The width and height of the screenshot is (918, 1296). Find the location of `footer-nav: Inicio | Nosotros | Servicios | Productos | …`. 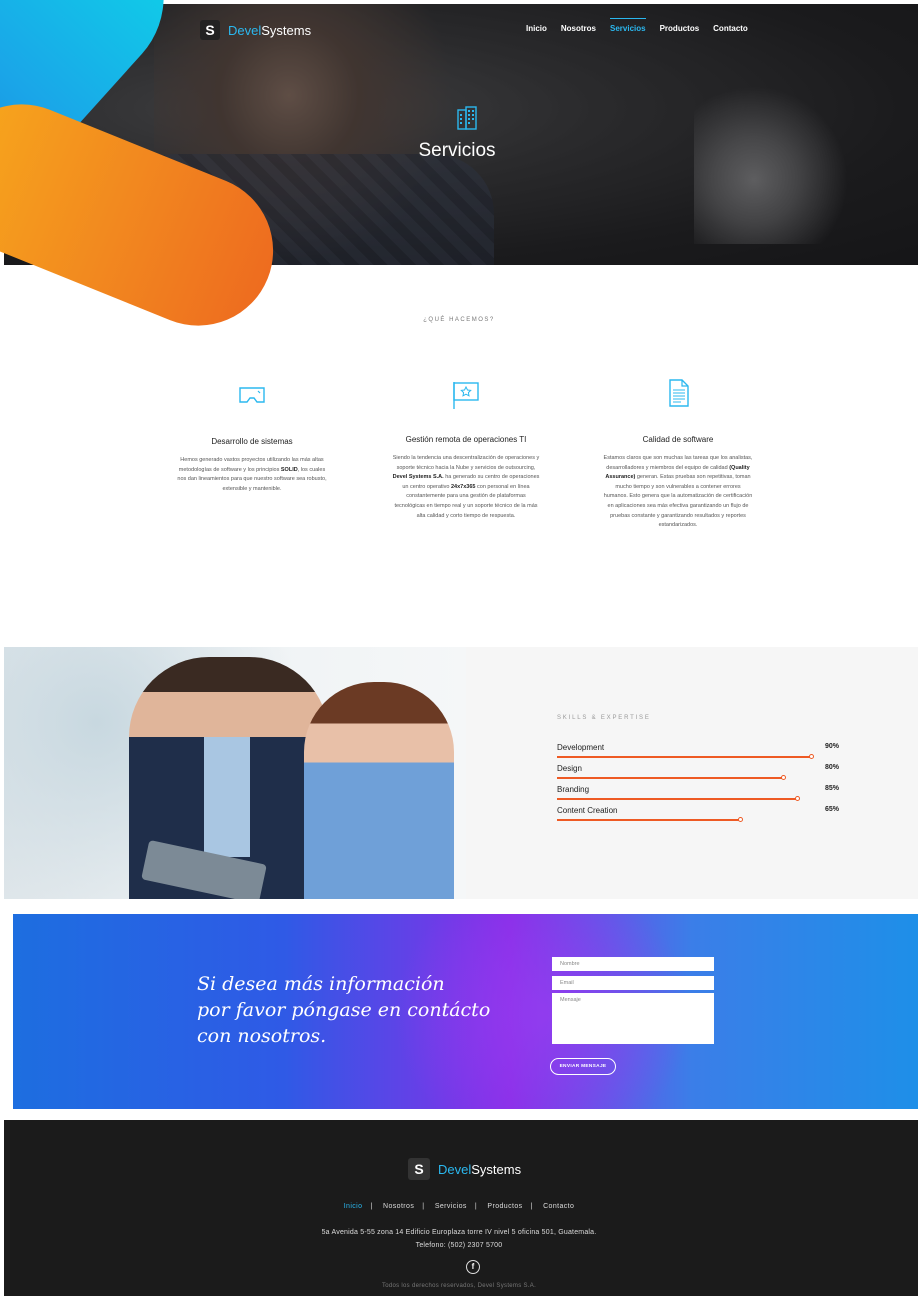

footer-nav: Inicio | Nosotros | Servicios | Productos | … is located at coordinates (459, 1206).